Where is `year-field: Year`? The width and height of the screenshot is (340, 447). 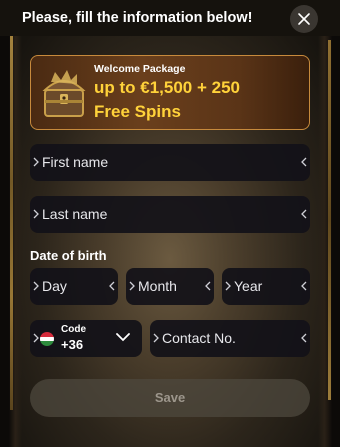 year-field: Year is located at coordinates (266, 286).